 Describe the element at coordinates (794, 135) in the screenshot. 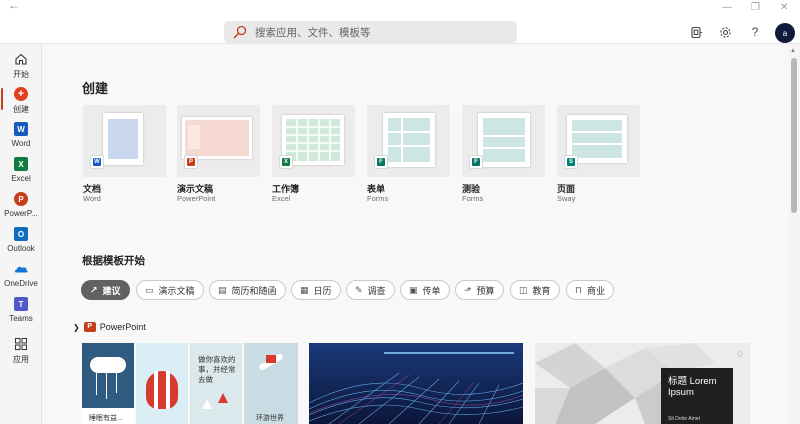

I see `scrollbar-thumb` at that location.